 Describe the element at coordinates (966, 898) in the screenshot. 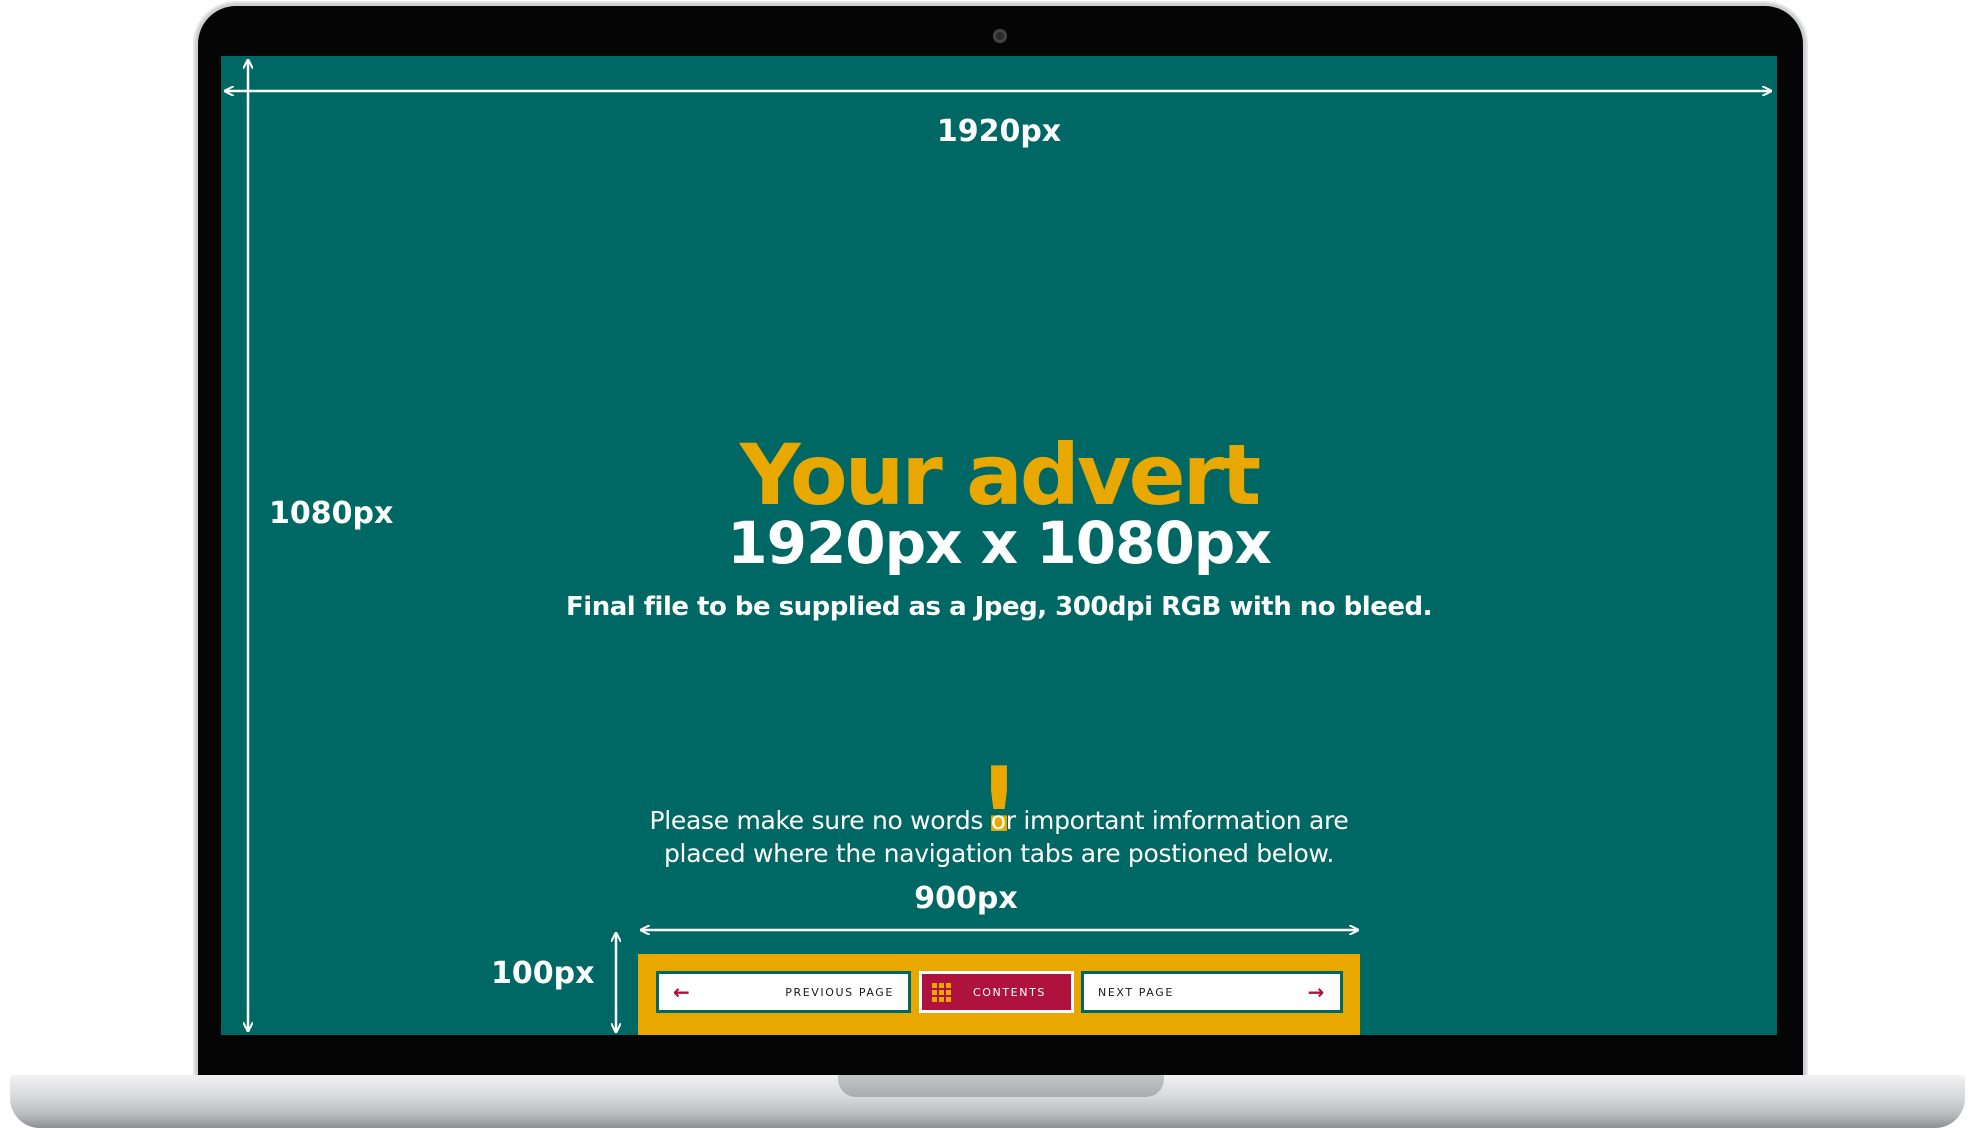

I see `nav-width-label: 900px` at that location.